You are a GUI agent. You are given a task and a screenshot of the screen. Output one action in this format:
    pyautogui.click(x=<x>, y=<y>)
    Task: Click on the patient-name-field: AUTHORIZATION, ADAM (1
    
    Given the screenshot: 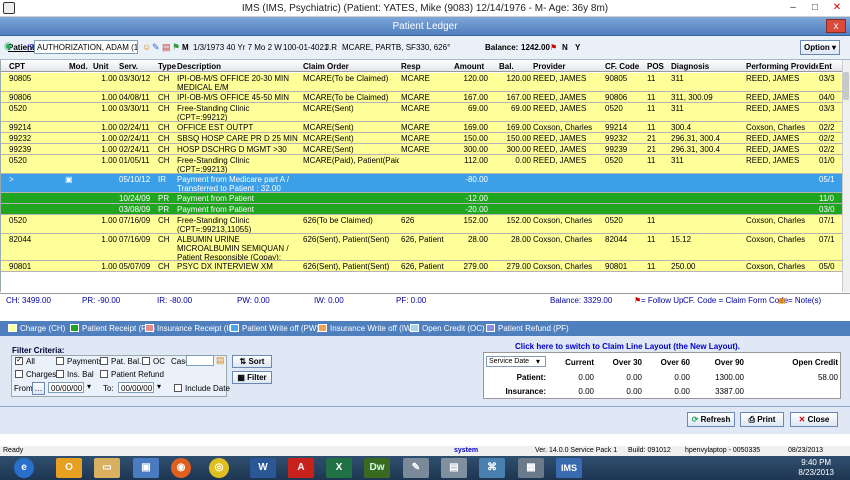 What is the action you would take?
    pyautogui.click(x=86, y=47)
    